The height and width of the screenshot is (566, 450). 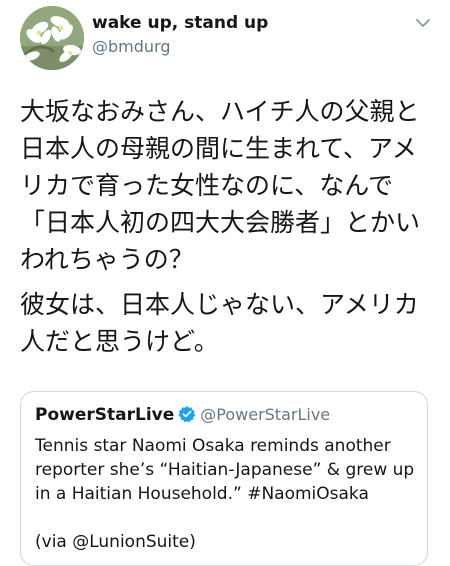 I want to click on quoted-paragraph: (via @LunionSuite), so click(x=115, y=542).